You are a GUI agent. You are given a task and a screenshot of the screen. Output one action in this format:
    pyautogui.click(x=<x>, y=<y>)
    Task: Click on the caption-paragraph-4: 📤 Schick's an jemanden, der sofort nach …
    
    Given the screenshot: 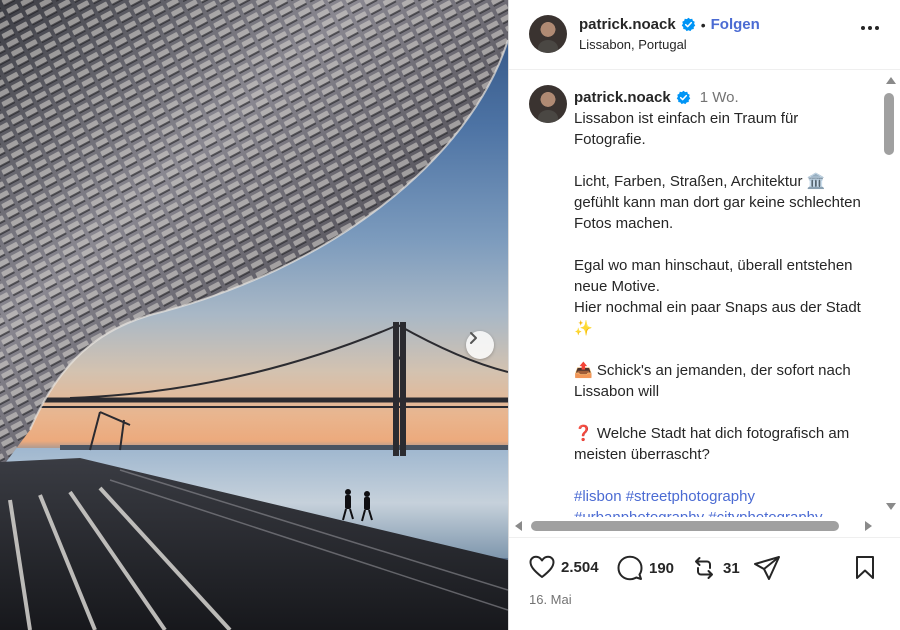 What is the action you would take?
    pyautogui.click(x=712, y=381)
    